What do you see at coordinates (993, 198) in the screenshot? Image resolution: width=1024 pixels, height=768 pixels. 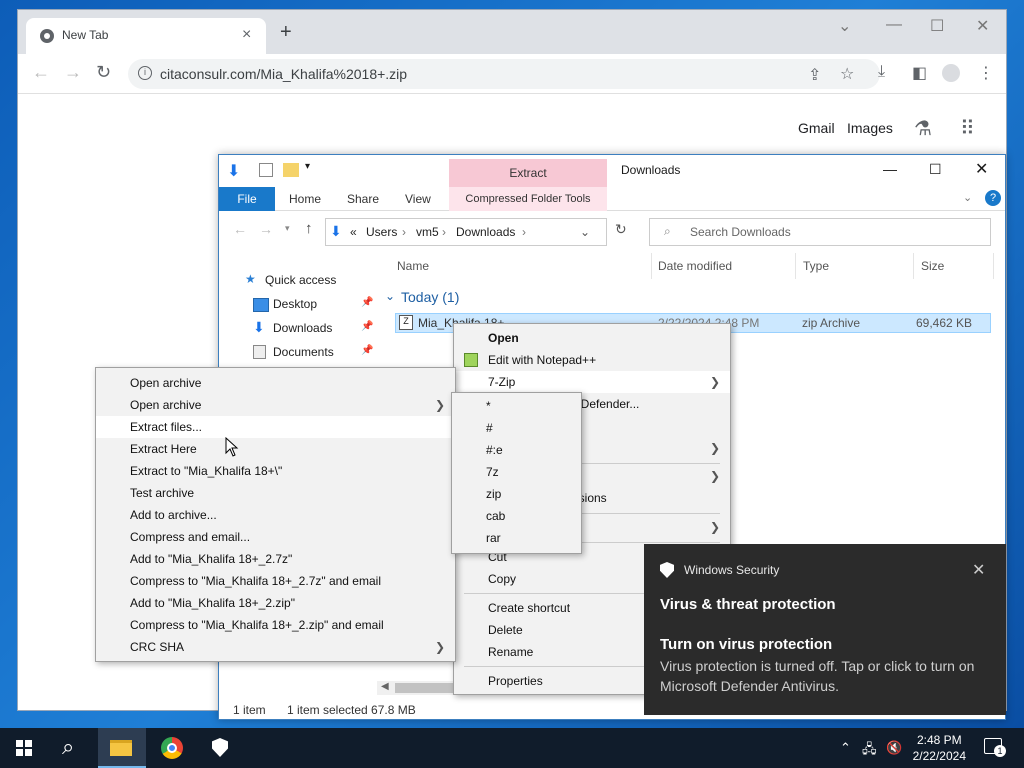 I see `help-icon: ?` at bounding box center [993, 198].